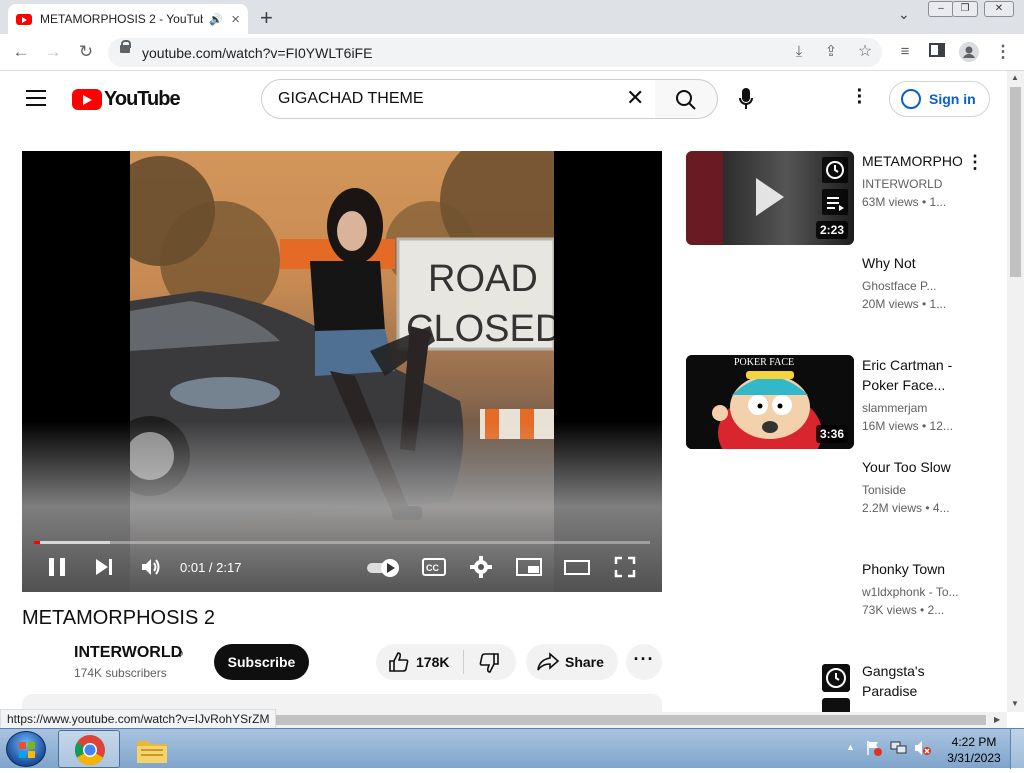 This screenshot has height=773, width=1024. Describe the element at coordinates (235, 19) in the screenshot. I see `close-tab-button: ×` at that location.